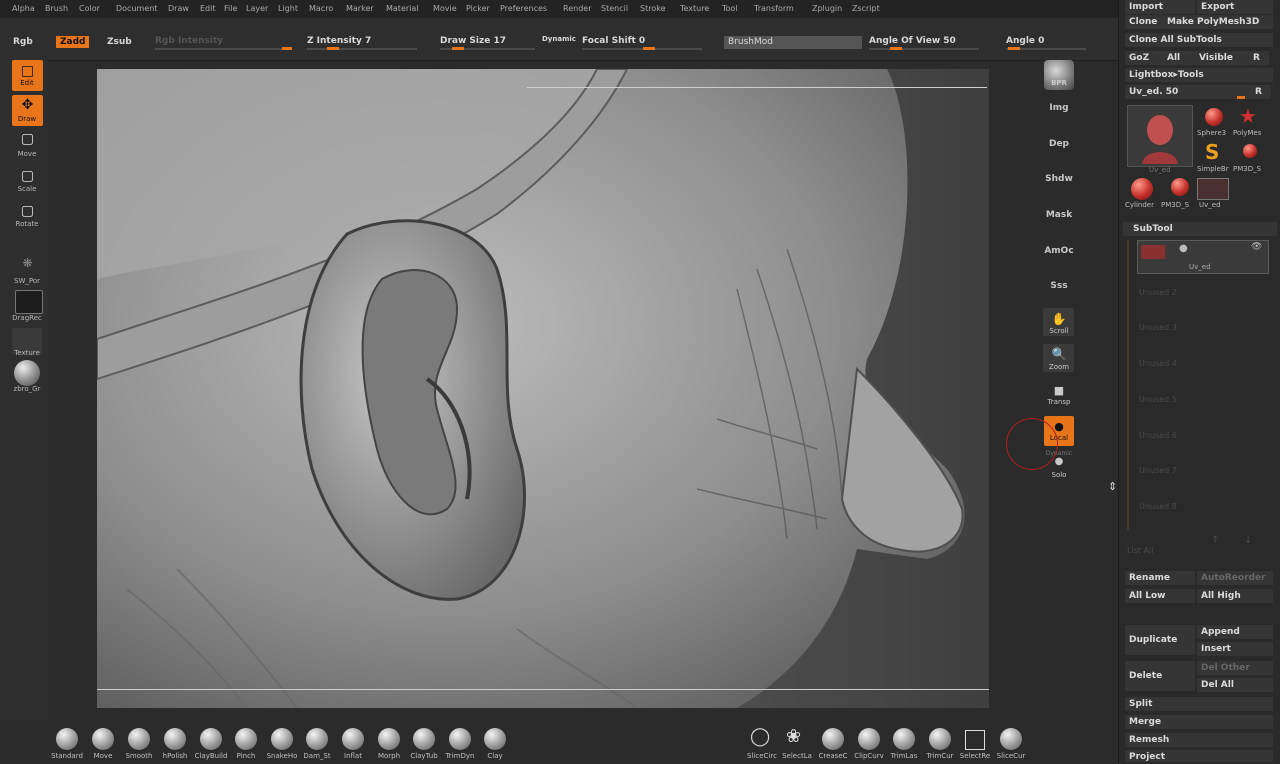  I want to click on arrow-down-icon: ↓, so click(1248, 540).